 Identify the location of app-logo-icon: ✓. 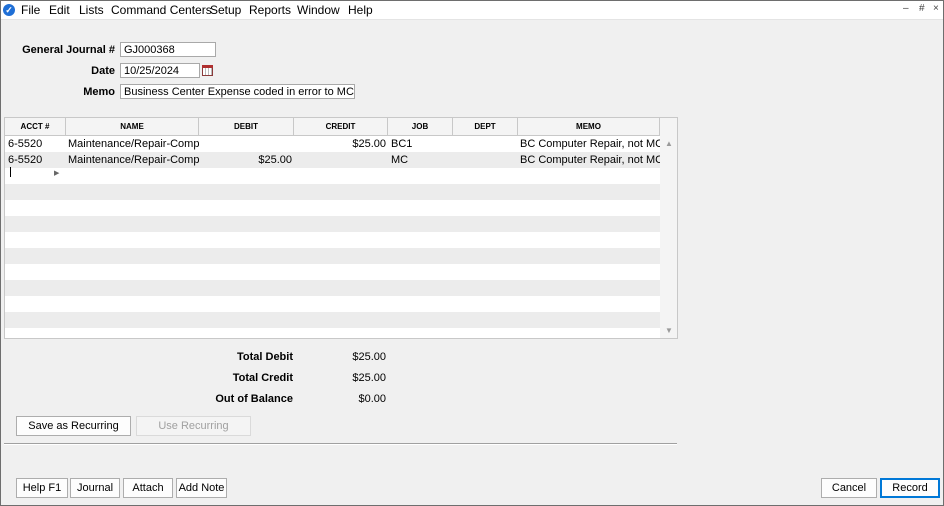
(9, 10).